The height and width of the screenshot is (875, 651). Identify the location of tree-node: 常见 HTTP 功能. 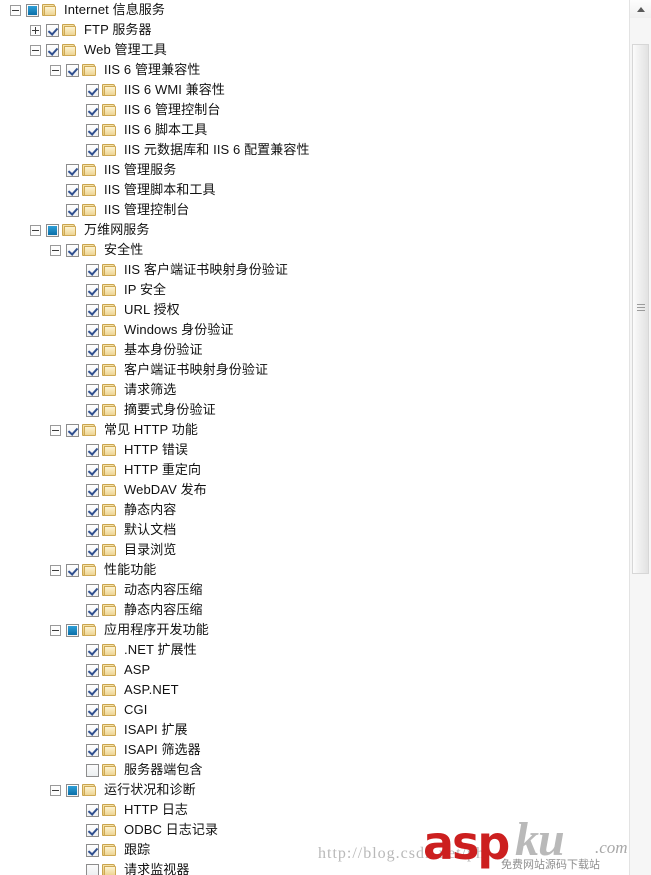
(314, 430).